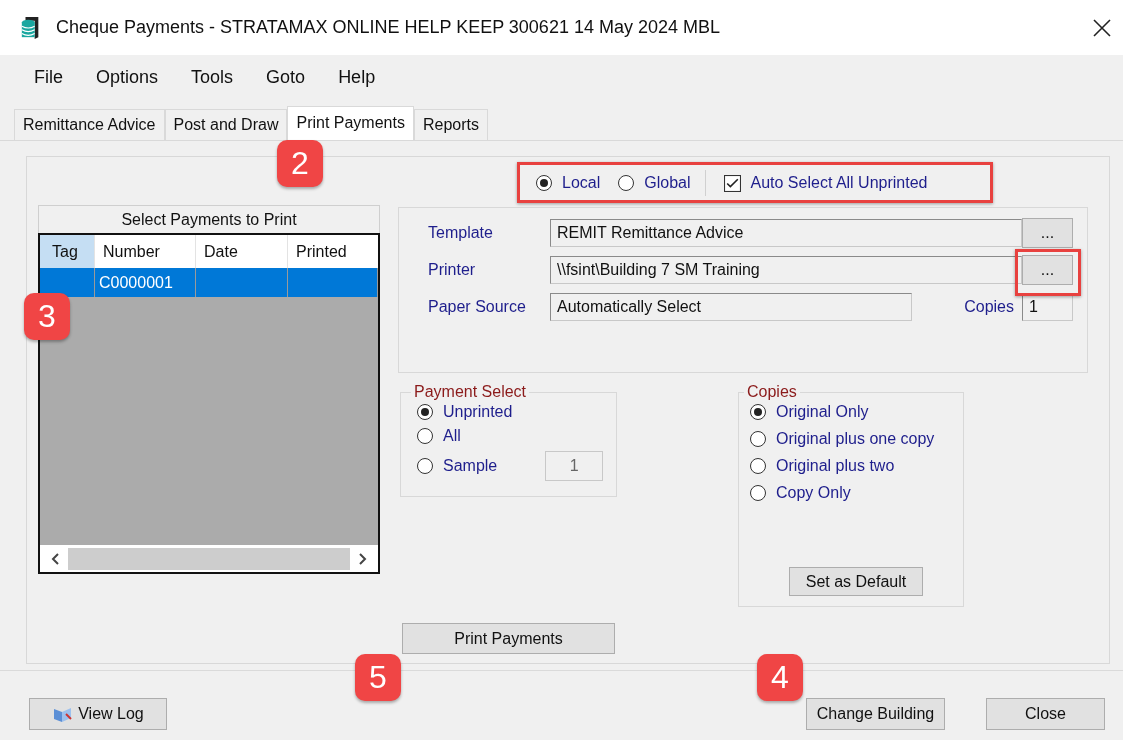 The image size is (1123, 740). I want to click on step-badge: 4, so click(780, 677).